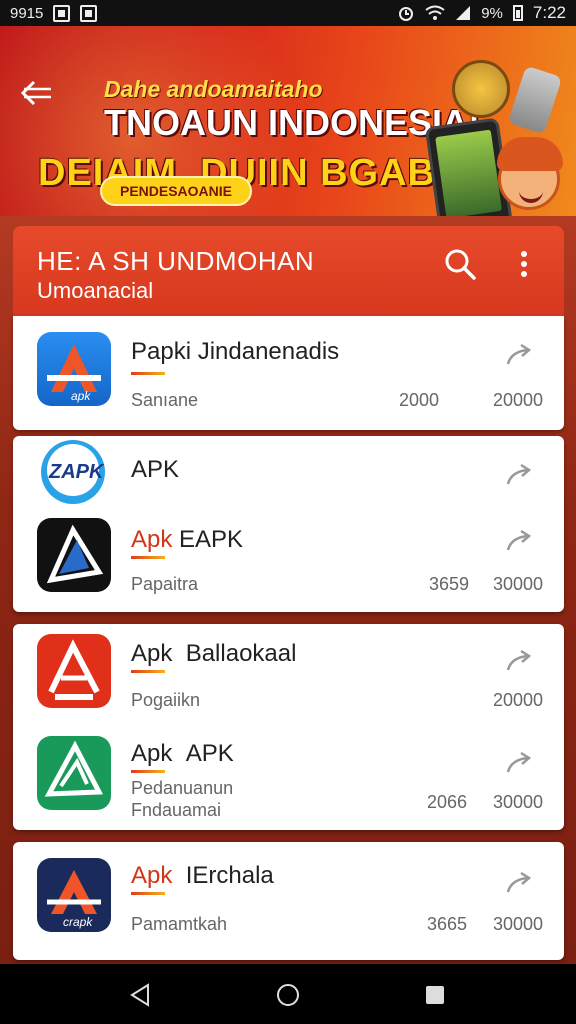 The image size is (576, 1024). I want to click on app-name: APK, so click(155, 469).